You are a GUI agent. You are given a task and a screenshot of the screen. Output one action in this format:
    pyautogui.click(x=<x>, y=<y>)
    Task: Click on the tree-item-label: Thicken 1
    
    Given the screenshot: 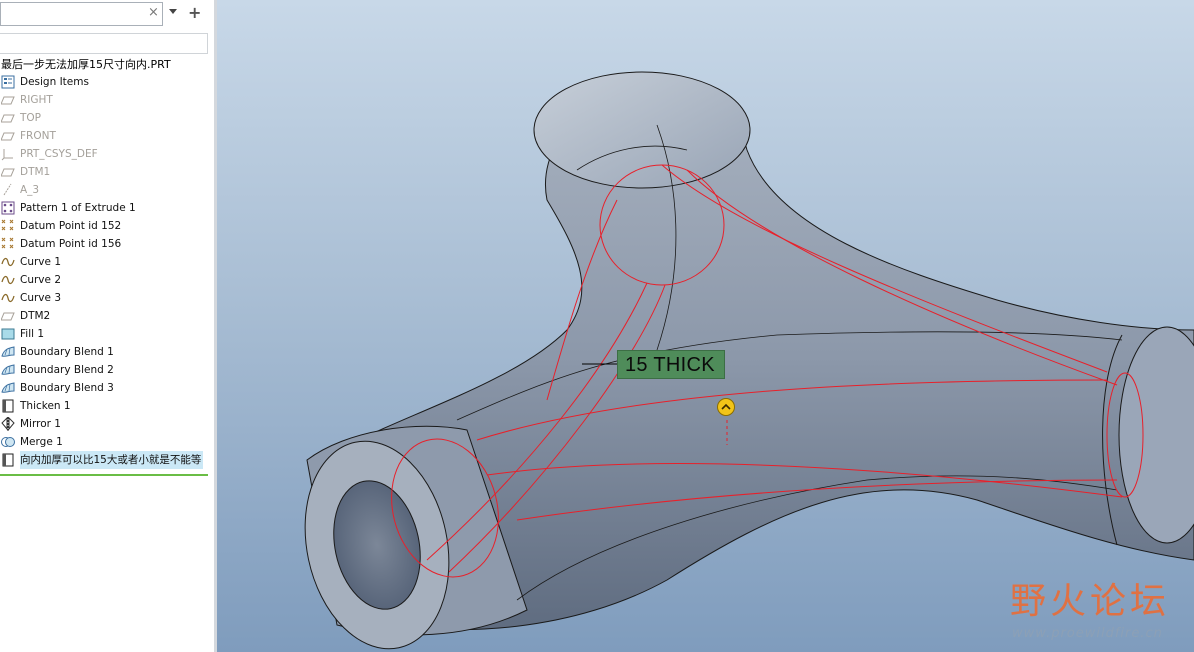 What is the action you would take?
    pyautogui.click(x=45, y=406)
    